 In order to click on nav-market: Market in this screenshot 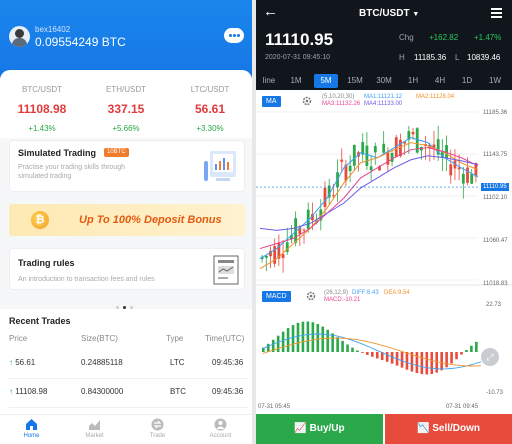, I will do `click(94, 428)`.